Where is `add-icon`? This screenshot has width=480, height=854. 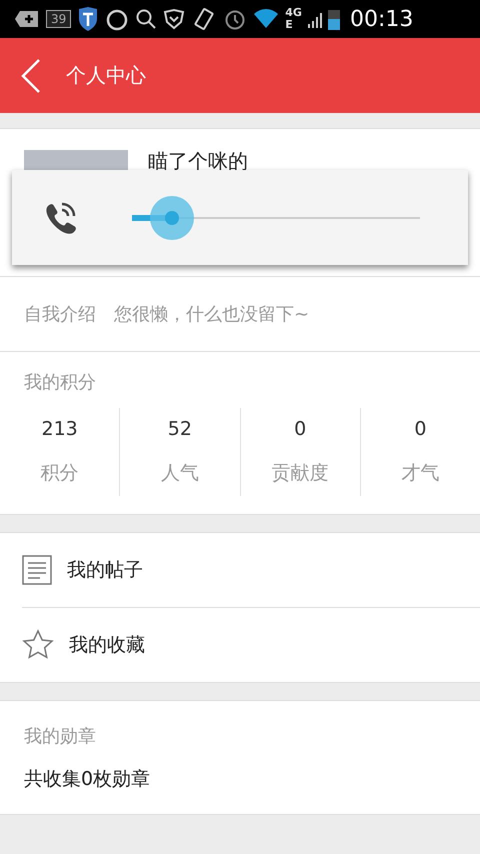 add-icon is located at coordinates (27, 19).